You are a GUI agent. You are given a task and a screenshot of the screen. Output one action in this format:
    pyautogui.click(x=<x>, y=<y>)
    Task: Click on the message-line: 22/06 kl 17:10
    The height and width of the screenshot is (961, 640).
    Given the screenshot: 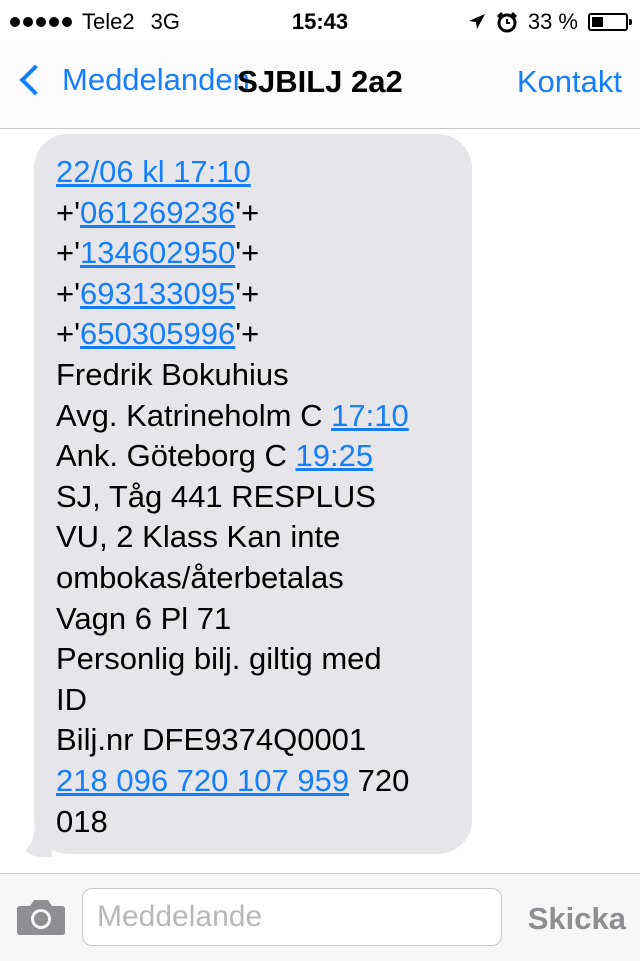 What is the action you would take?
    pyautogui.click(x=253, y=172)
    